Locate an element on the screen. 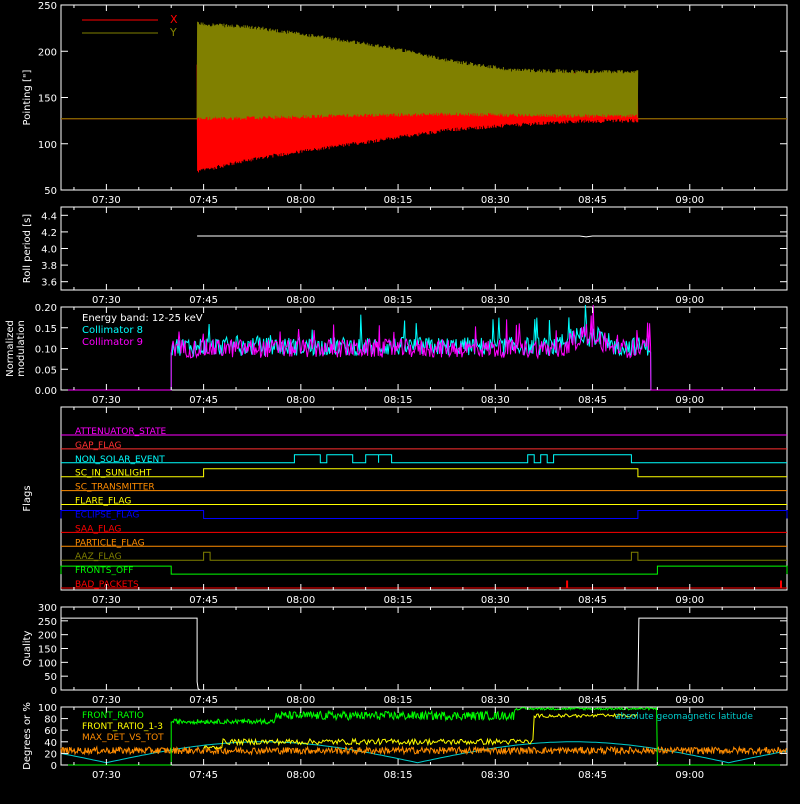 Image resolution: width=800 pixels, height=804 pixels. modulation-ytick-label: 0.10 is located at coordinates (46, 350).